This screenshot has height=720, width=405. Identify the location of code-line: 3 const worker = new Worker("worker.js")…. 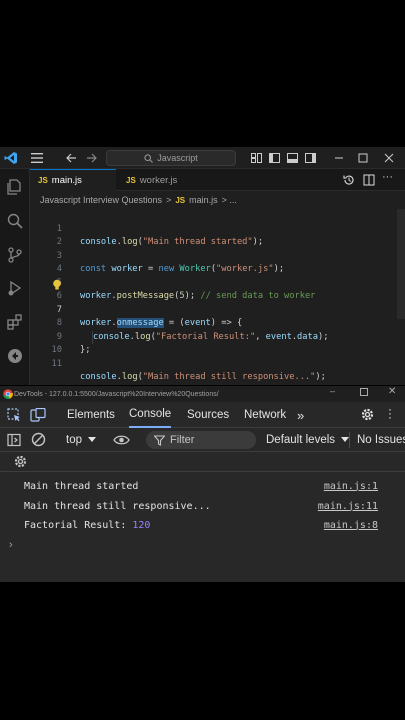
(212, 255).